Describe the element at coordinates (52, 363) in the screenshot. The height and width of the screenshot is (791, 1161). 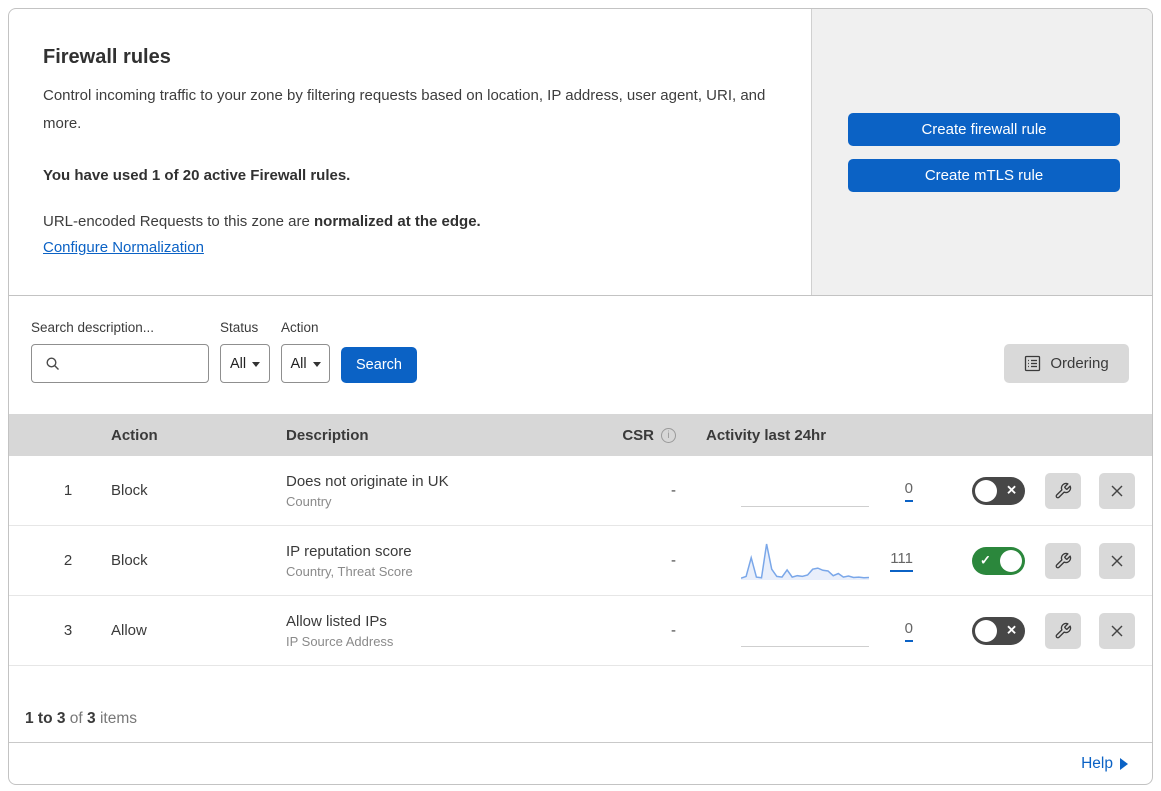
I see `search-icon` at that location.